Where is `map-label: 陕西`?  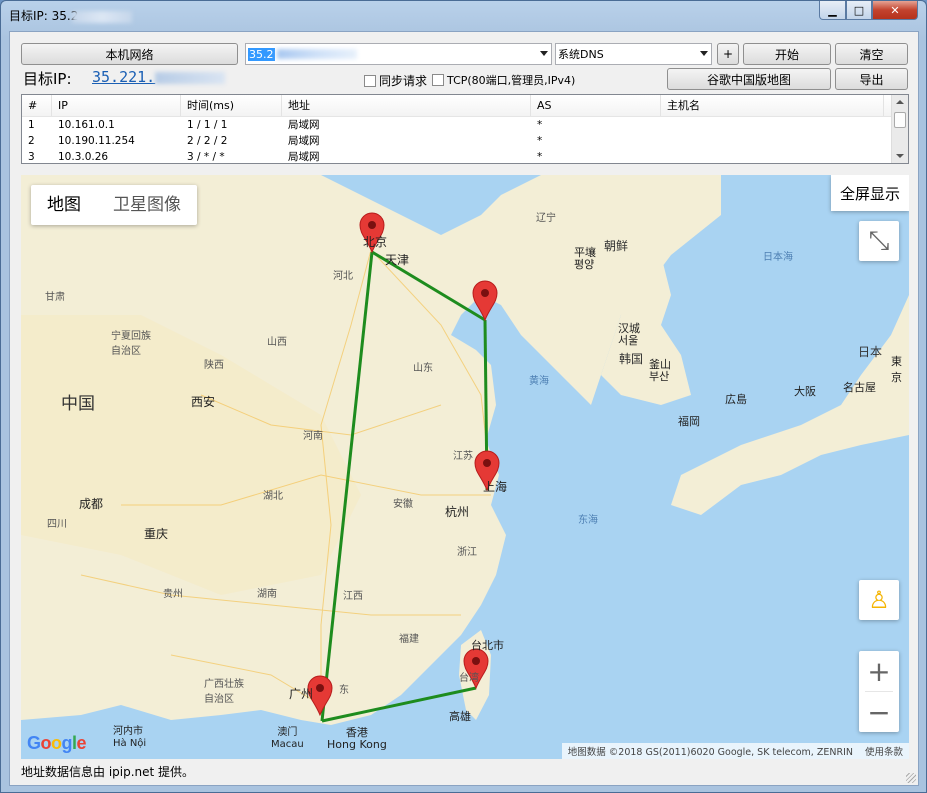 map-label: 陕西 is located at coordinates (214, 365).